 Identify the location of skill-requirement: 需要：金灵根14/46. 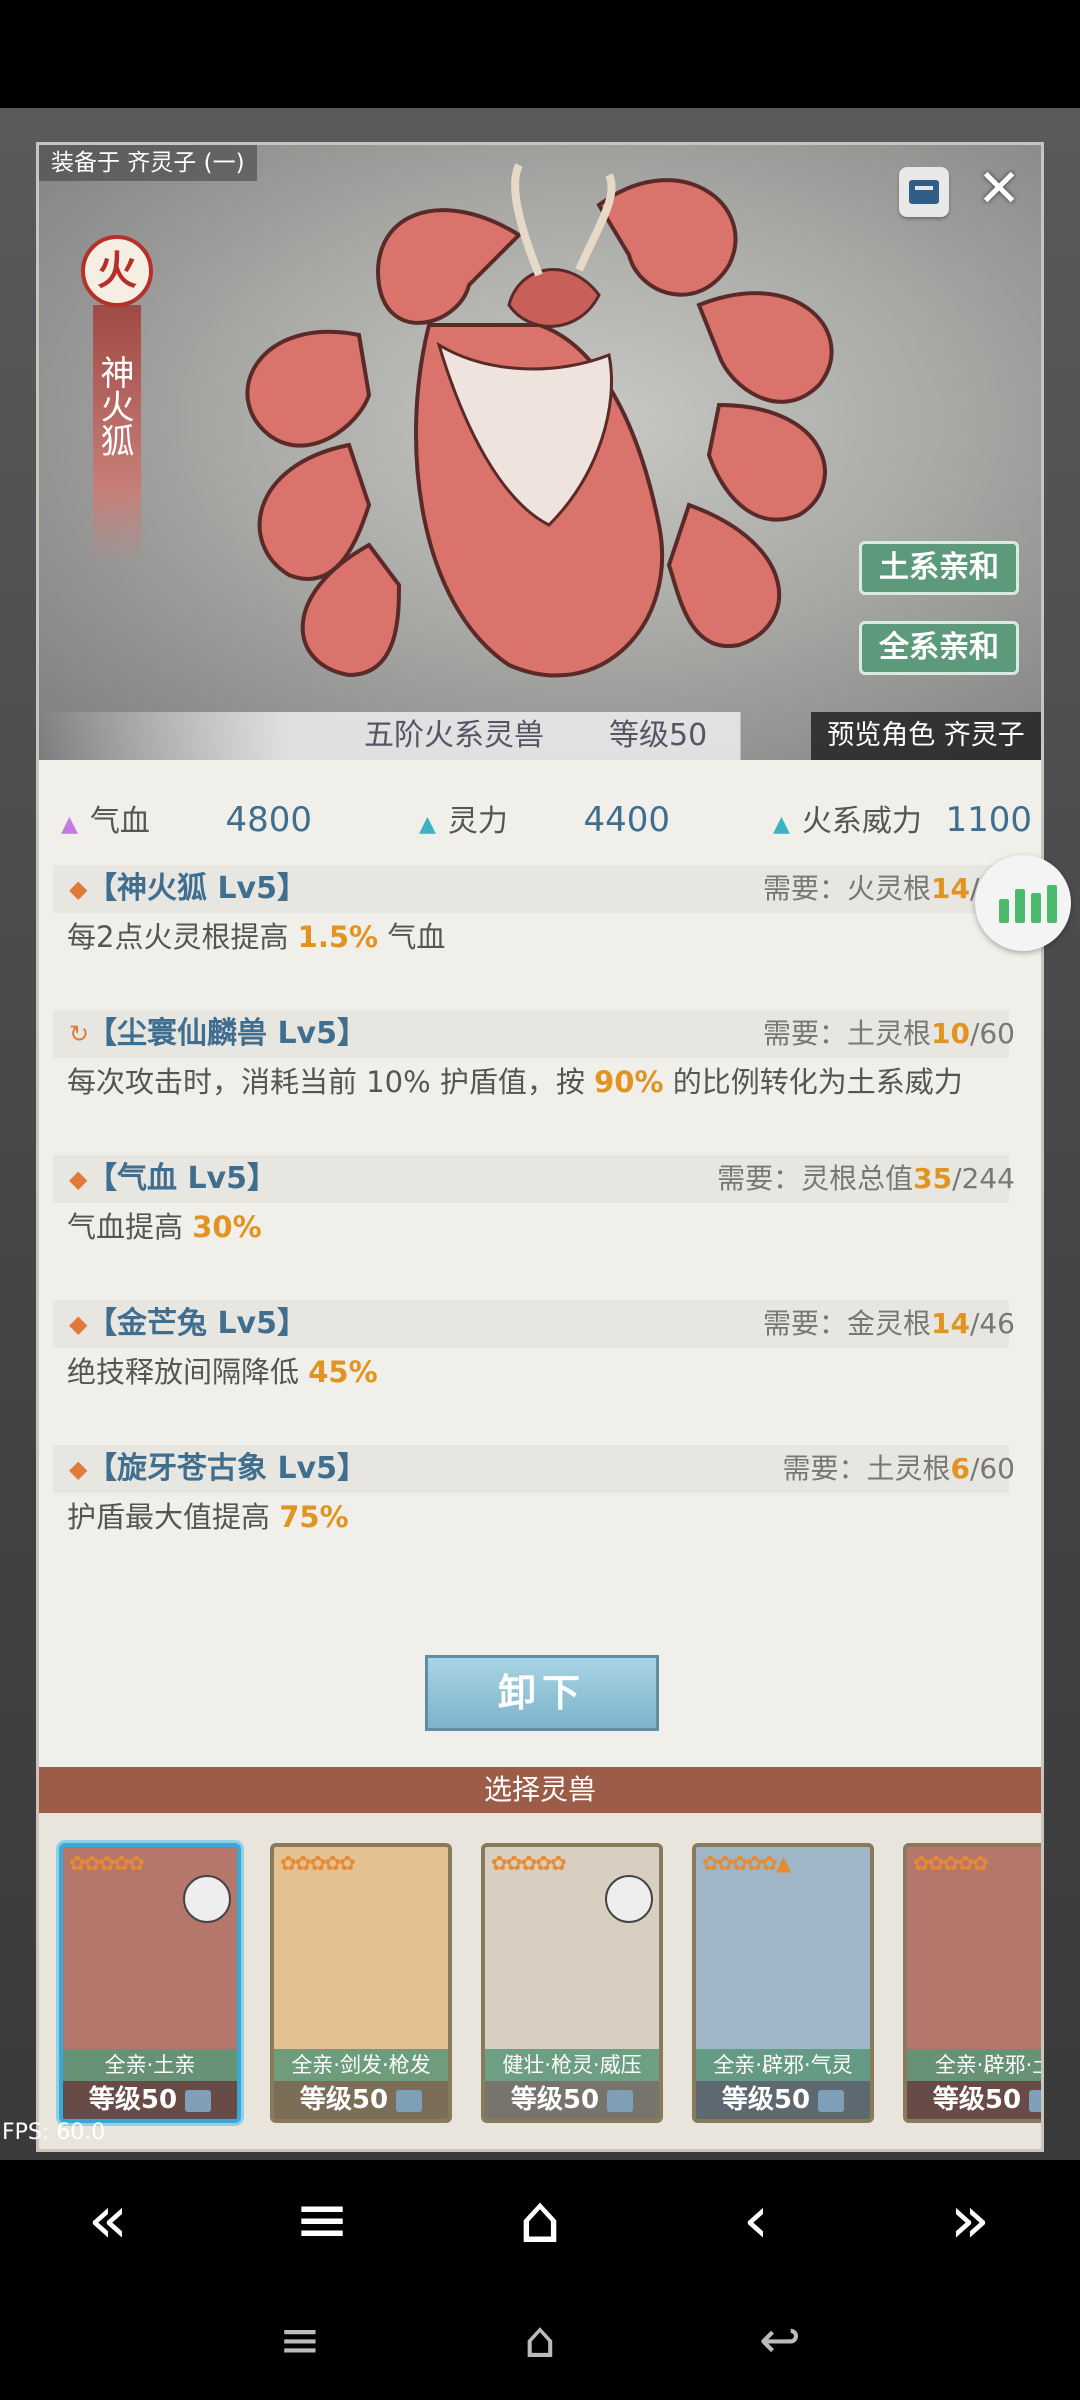
(888, 1323).